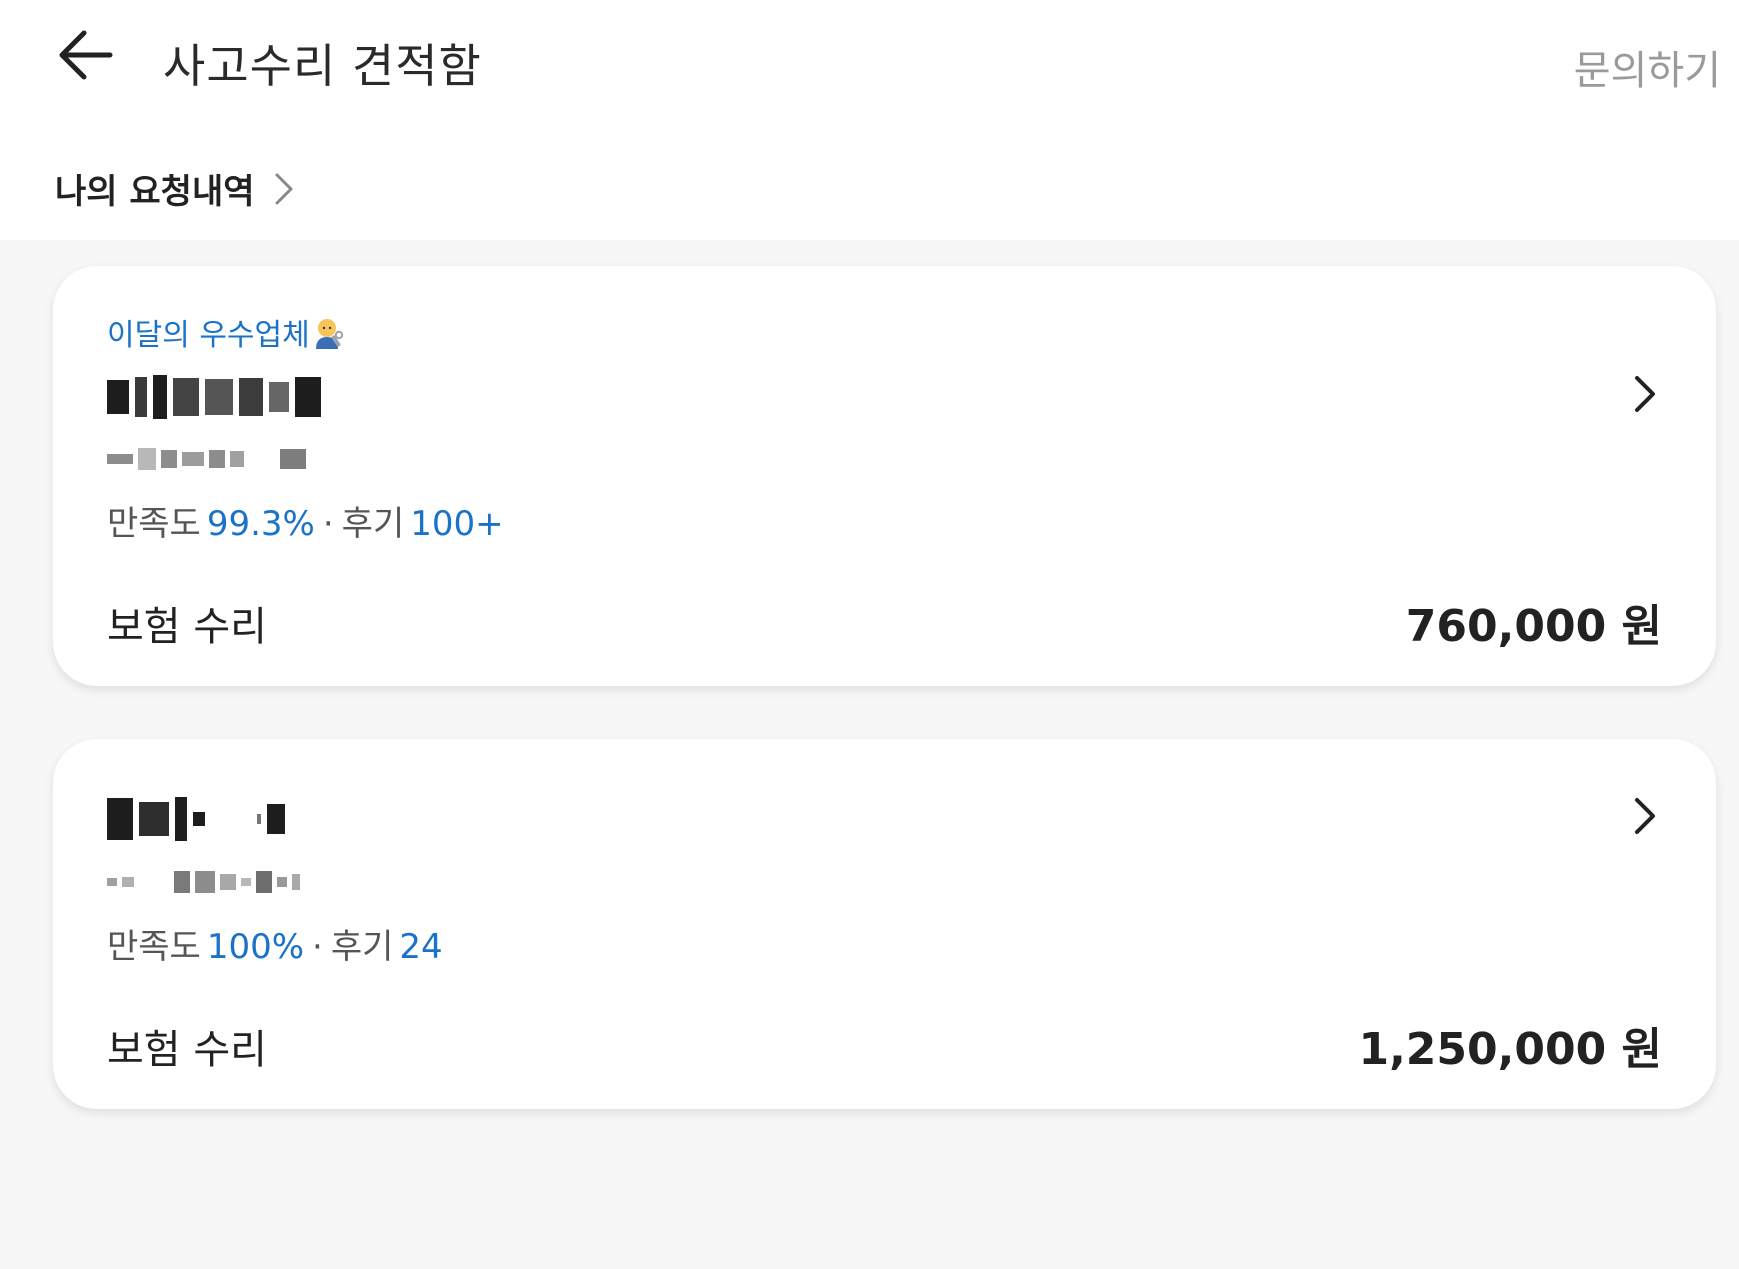 The image size is (1739, 1269). I want to click on back-button, so click(92, 63).